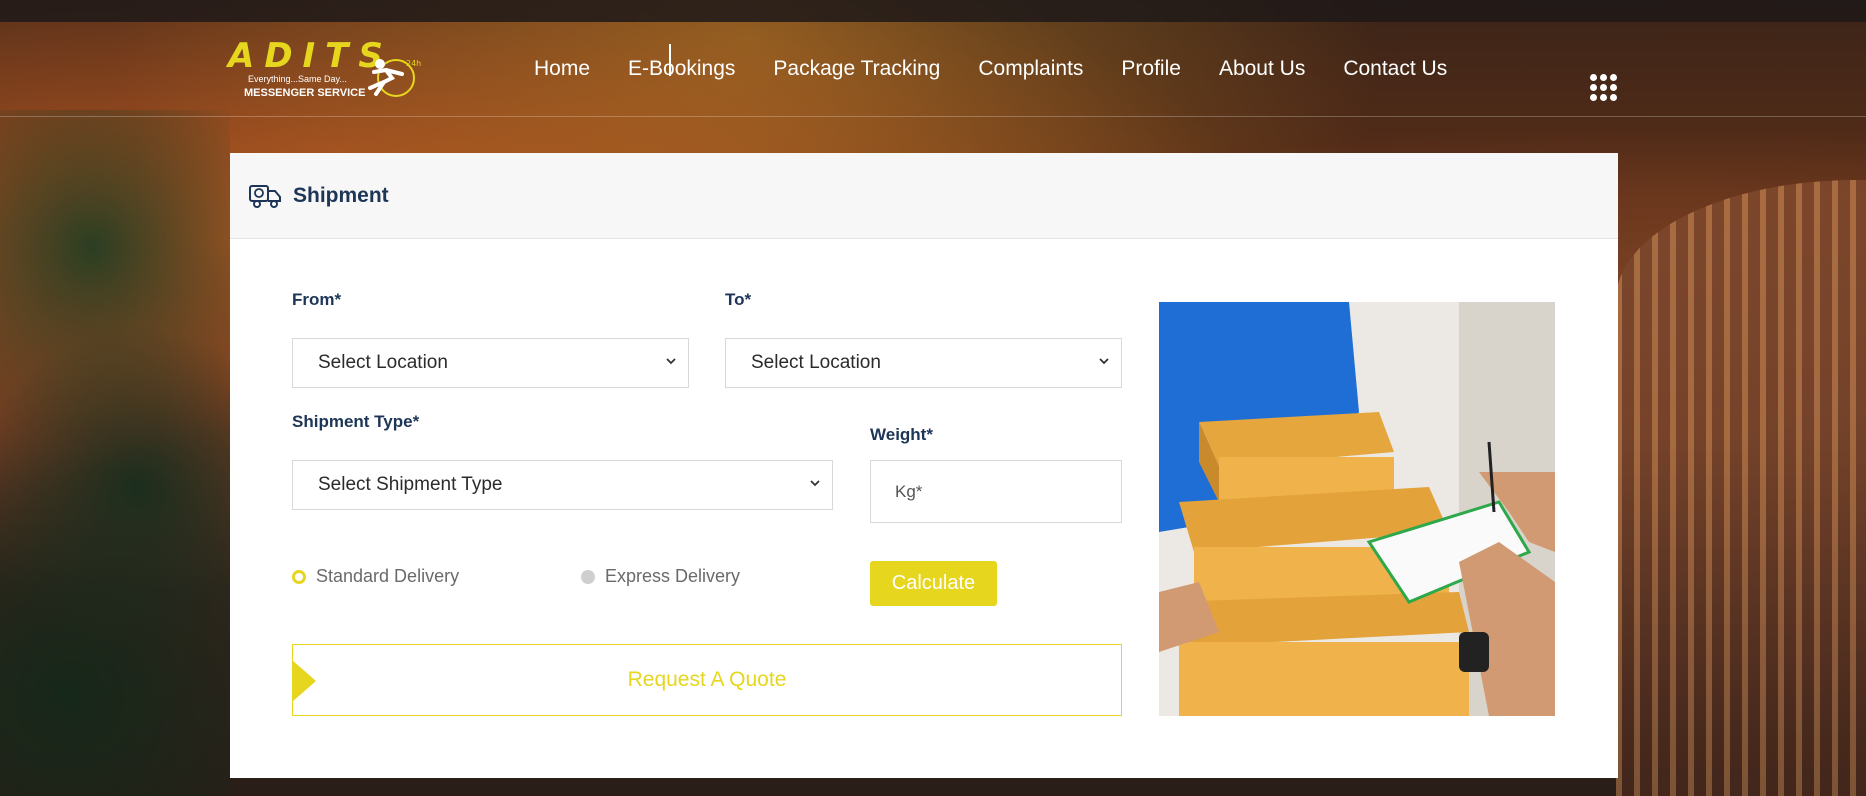  What do you see at coordinates (299, 576) in the screenshot?
I see `radio-selected-icon` at bounding box center [299, 576].